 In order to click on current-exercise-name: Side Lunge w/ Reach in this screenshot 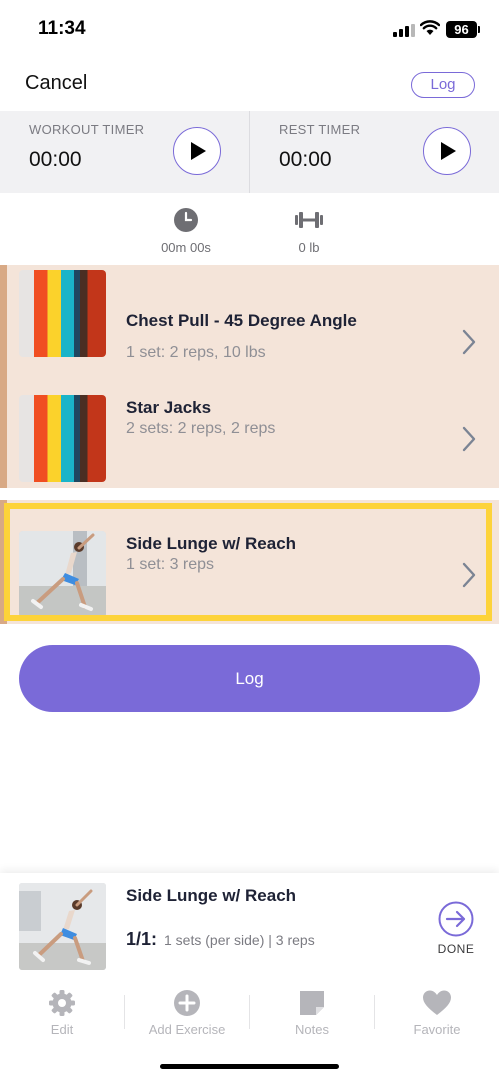, I will do `click(211, 895)`.